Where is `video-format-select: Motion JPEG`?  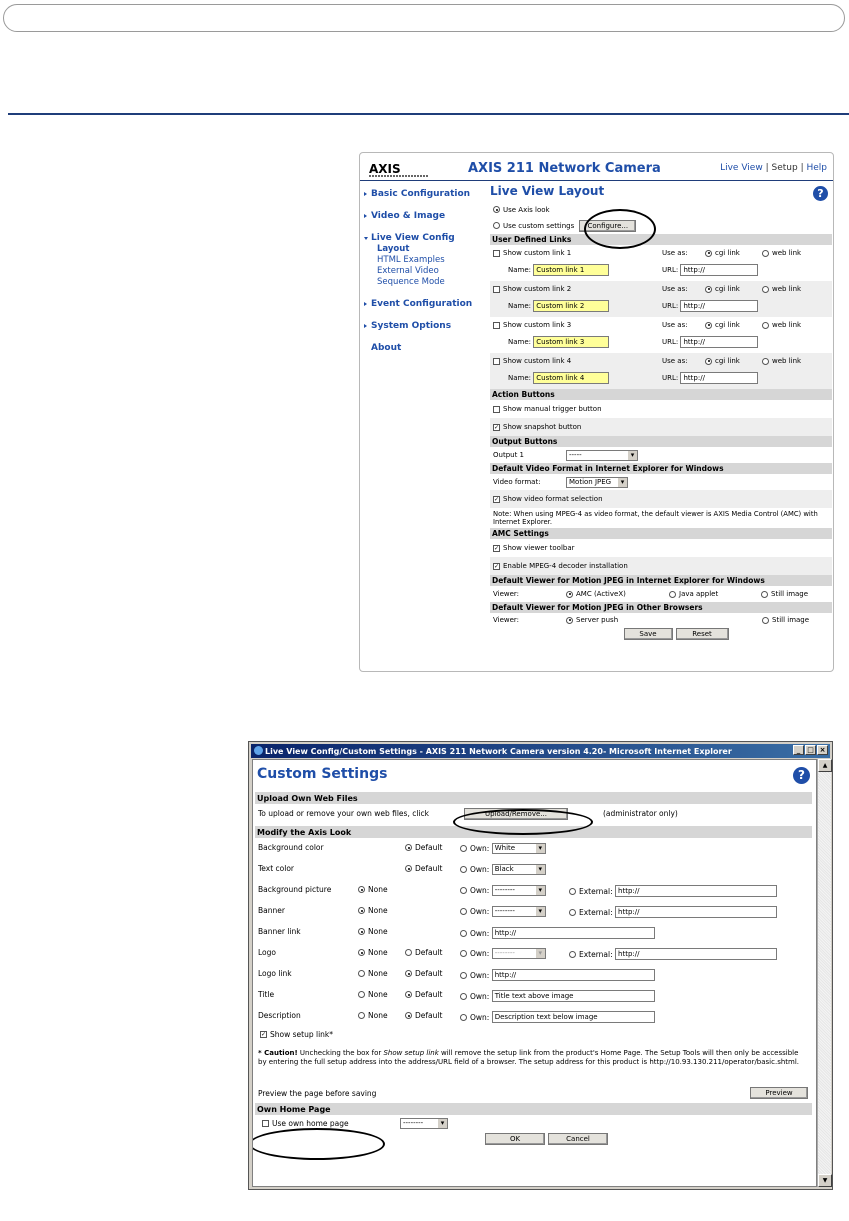 video-format-select: Motion JPEG is located at coordinates (597, 482).